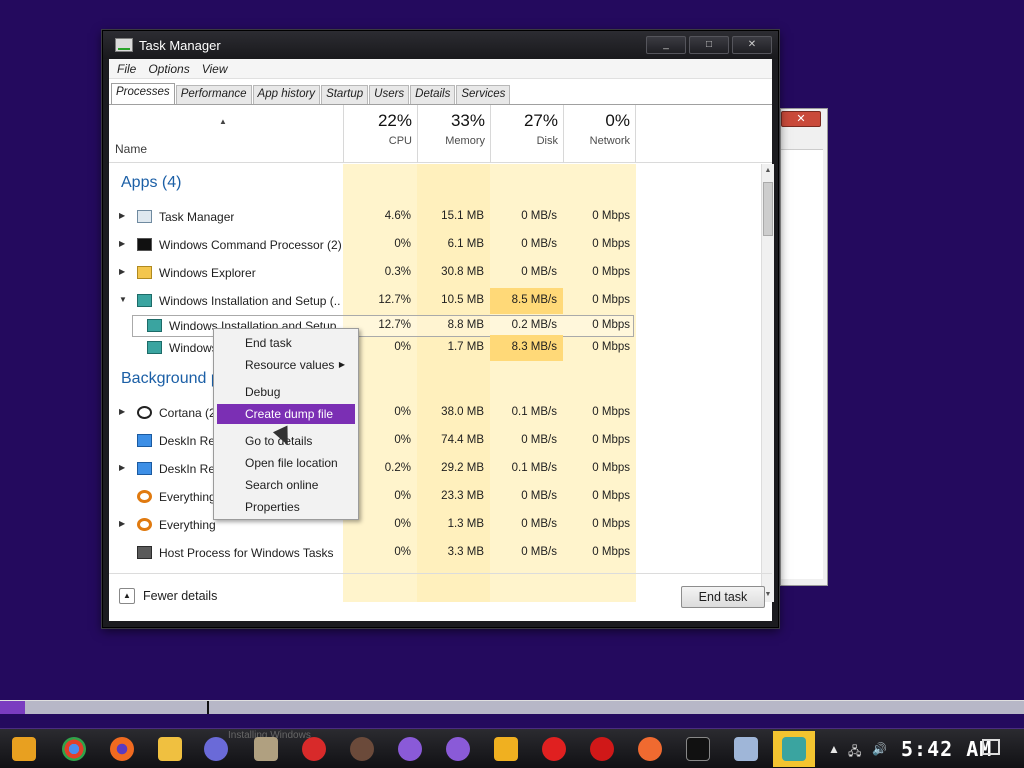 The width and height of the screenshot is (1024, 768). Describe the element at coordinates (314, 749) in the screenshot. I see `app-red-creature-icon` at that location.